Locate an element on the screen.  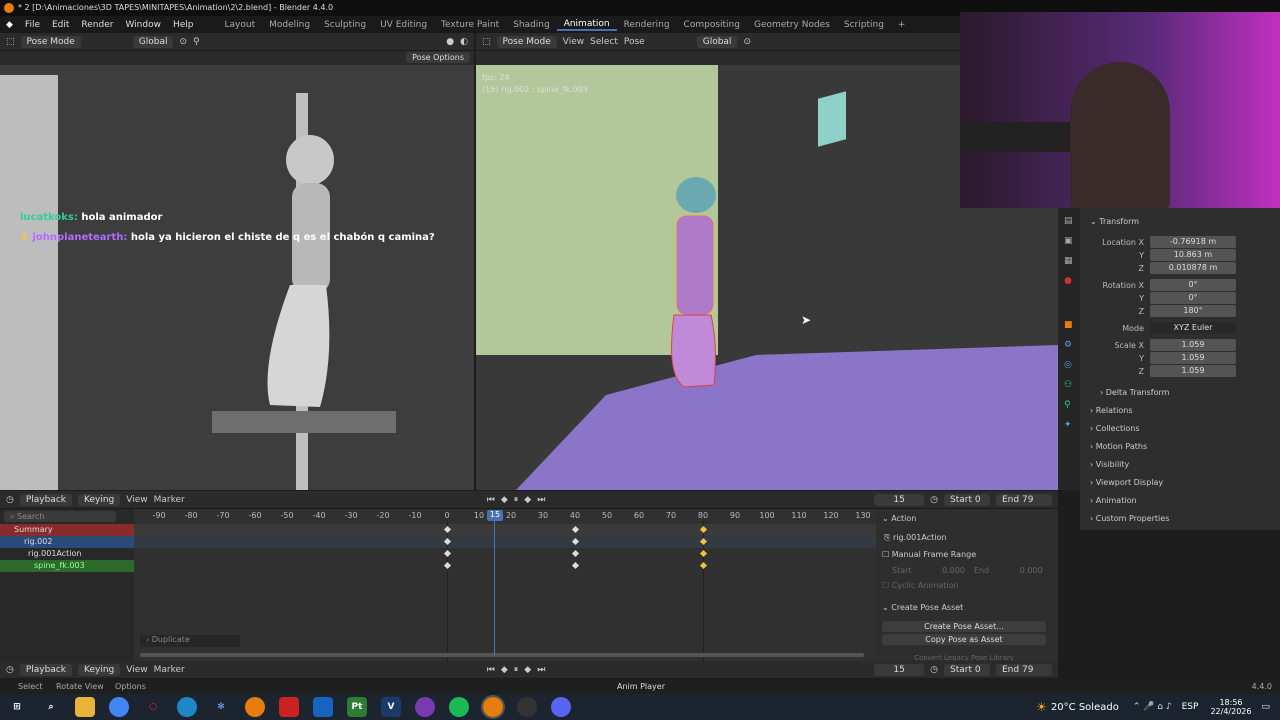
tab-compositing: Compositing is located at coordinates (712, 25).